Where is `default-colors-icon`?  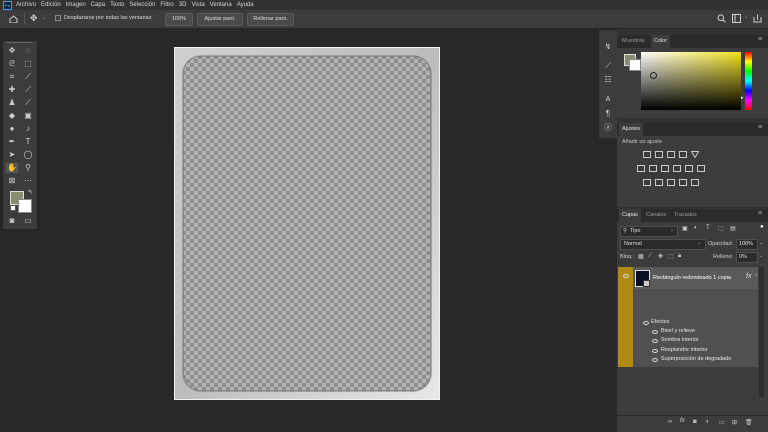 default-colors-icon is located at coordinates (13, 208).